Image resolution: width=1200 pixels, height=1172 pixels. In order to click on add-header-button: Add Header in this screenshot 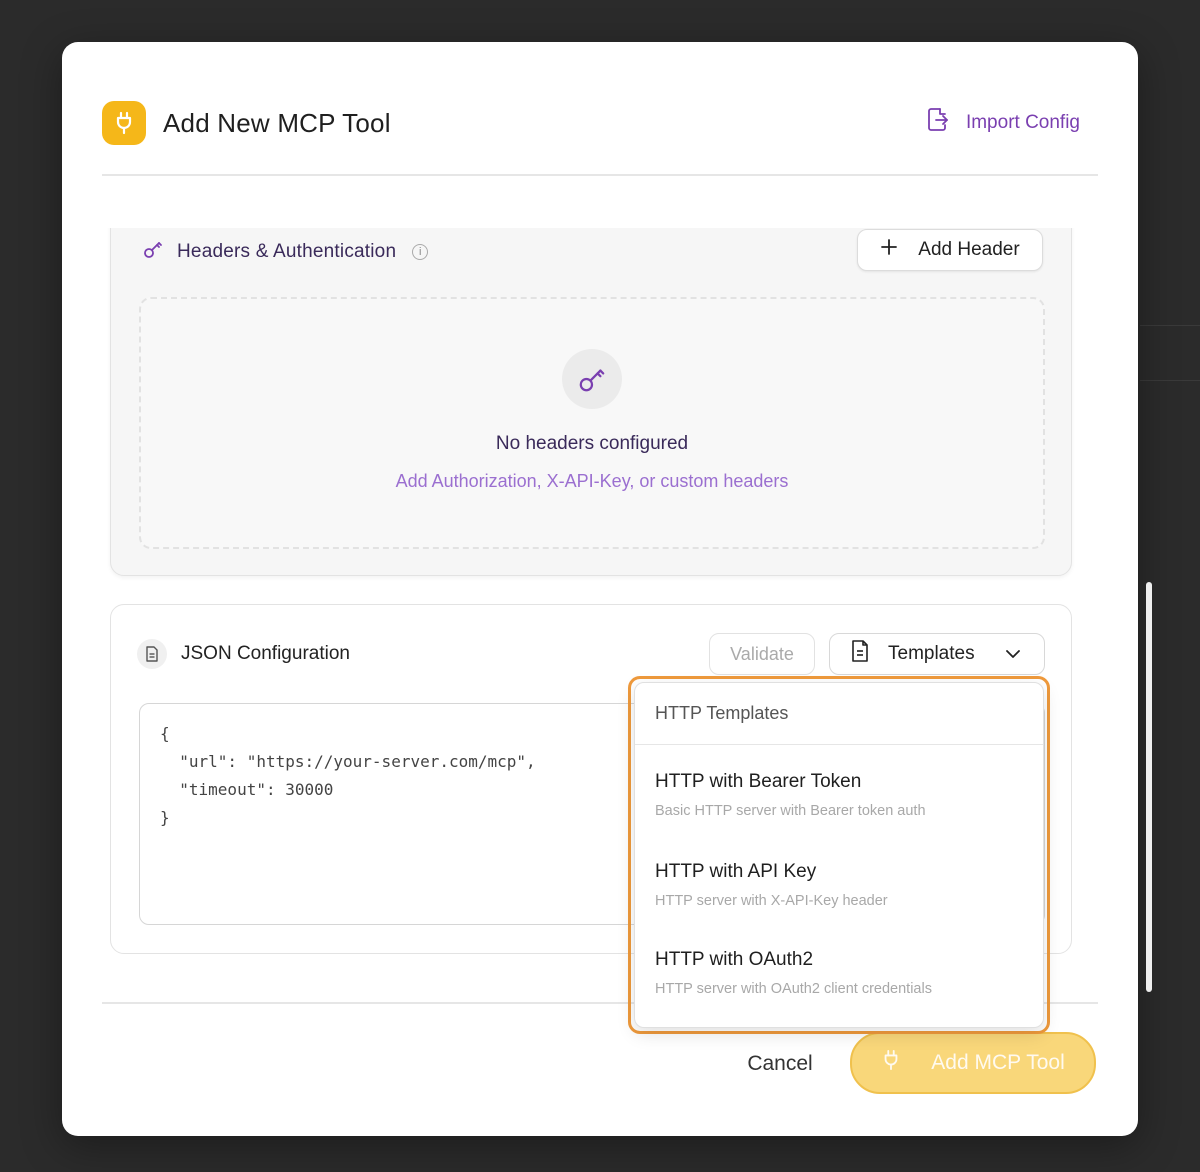, I will do `click(950, 250)`.